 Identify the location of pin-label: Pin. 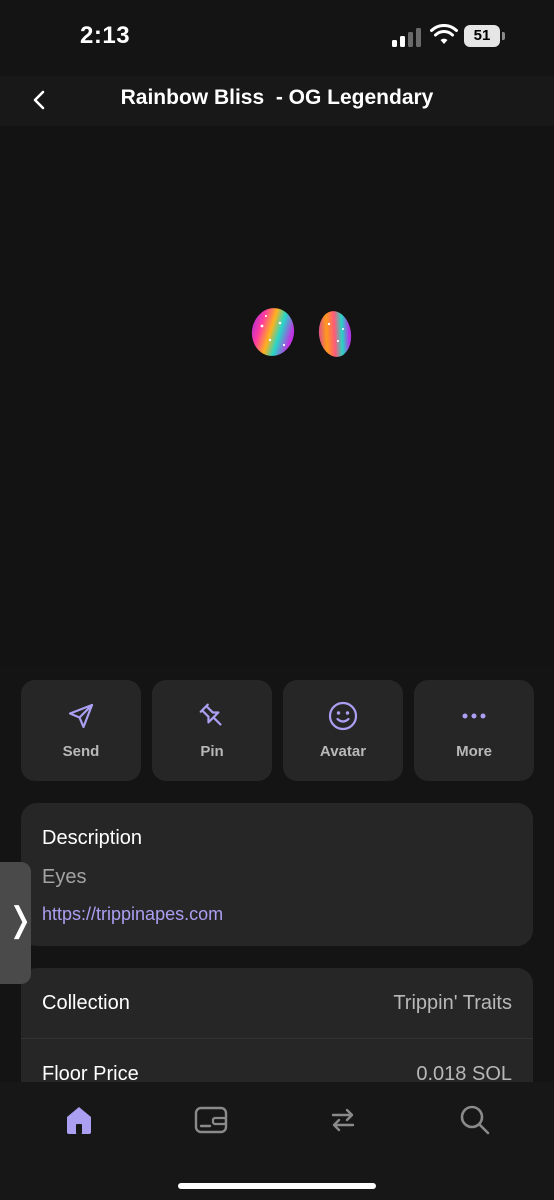
(212, 751).